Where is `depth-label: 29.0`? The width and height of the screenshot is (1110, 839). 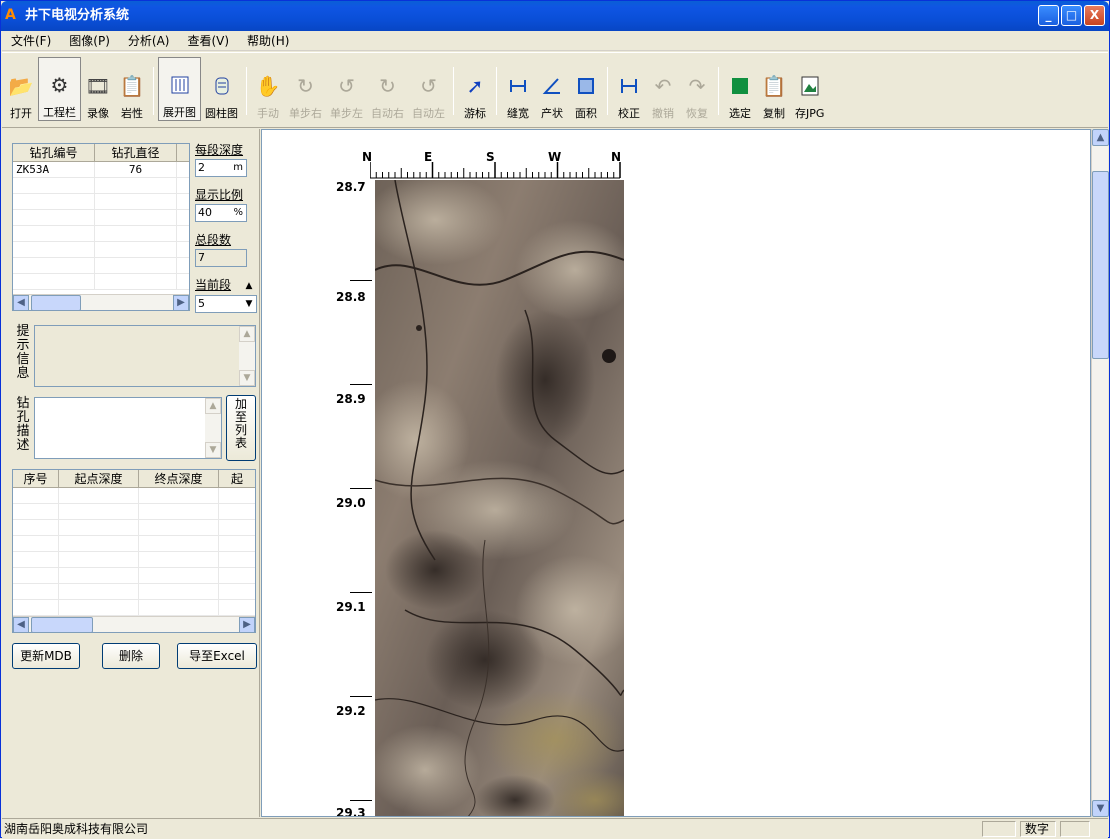
depth-label: 29.0 is located at coordinates (351, 503).